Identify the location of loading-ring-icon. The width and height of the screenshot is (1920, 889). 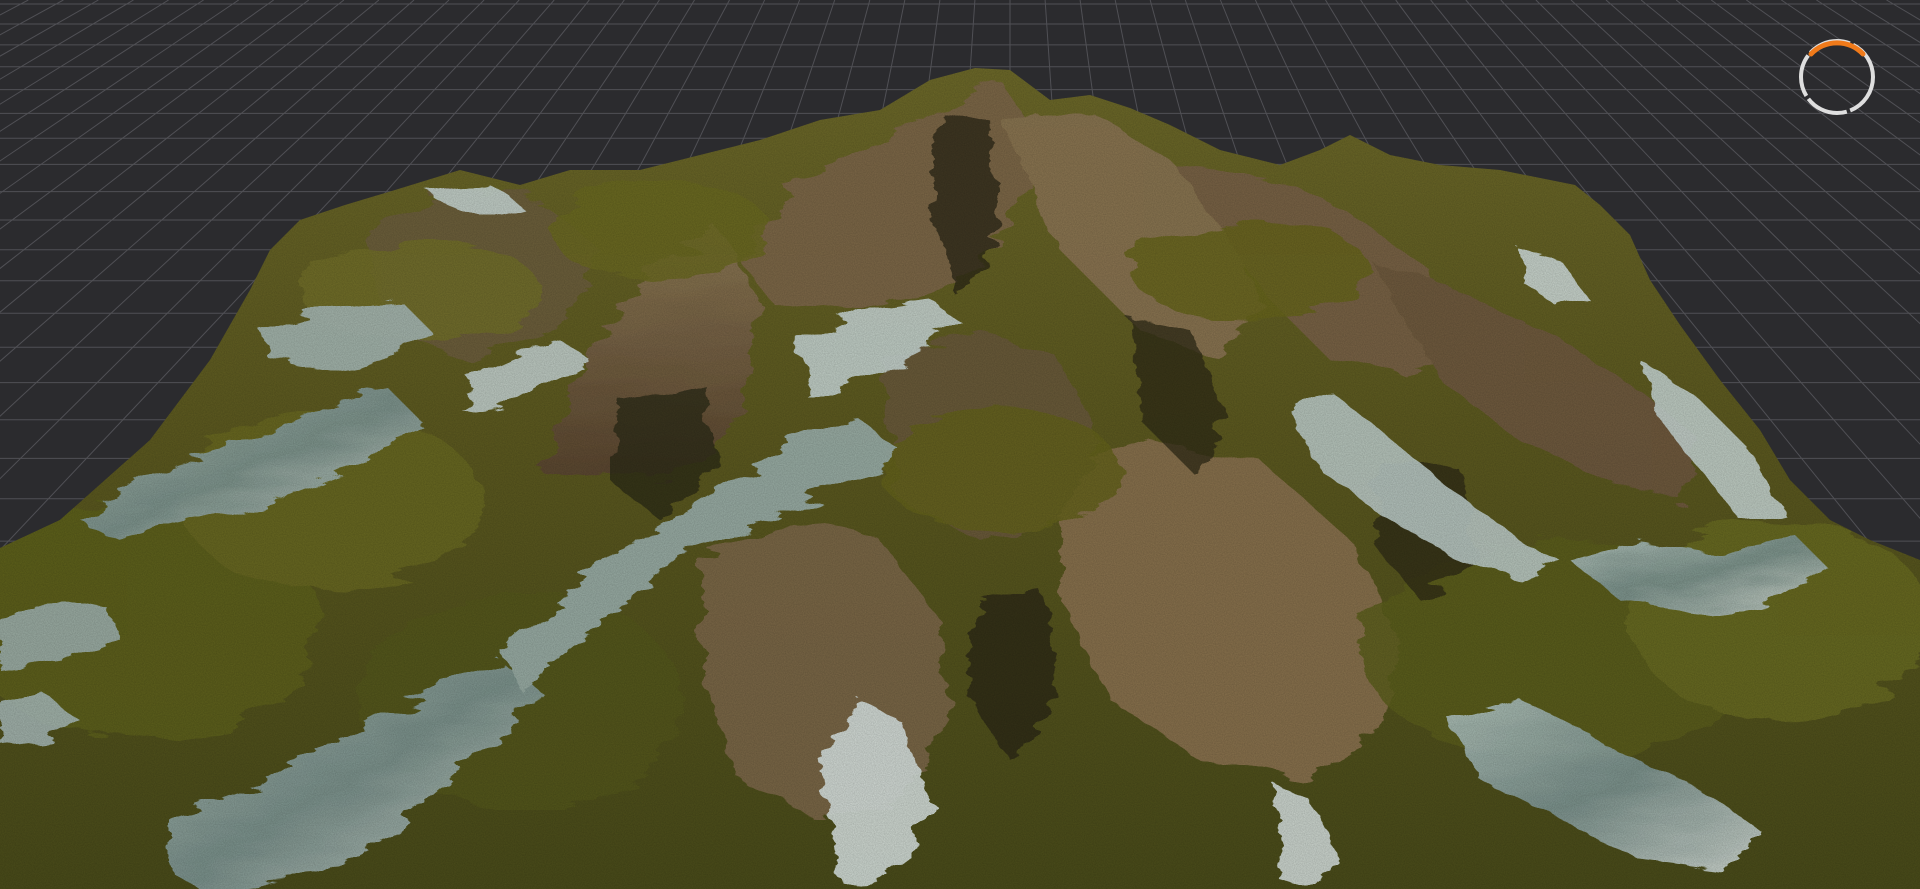
(1837, 77).